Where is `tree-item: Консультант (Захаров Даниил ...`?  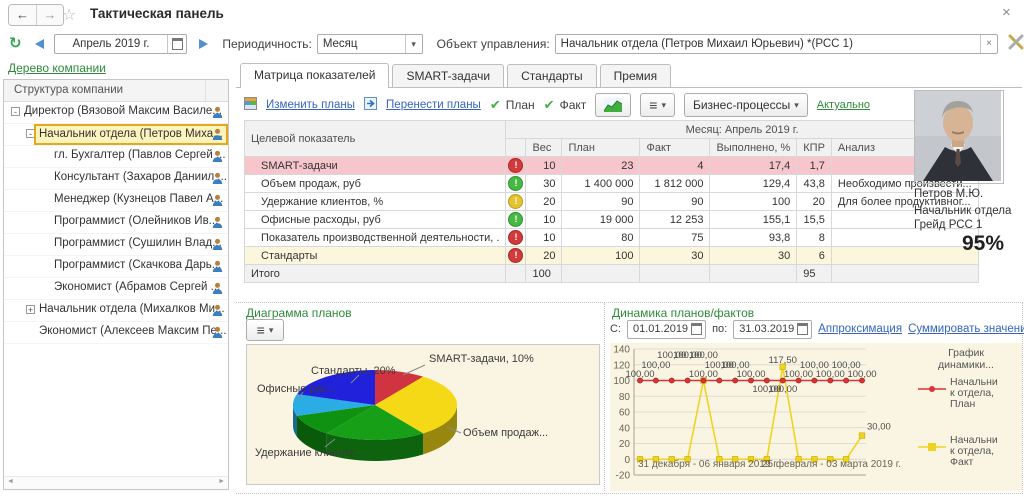
tree-item: Консультант (Захаров Даниил ... is located at coordinates (116, 179).